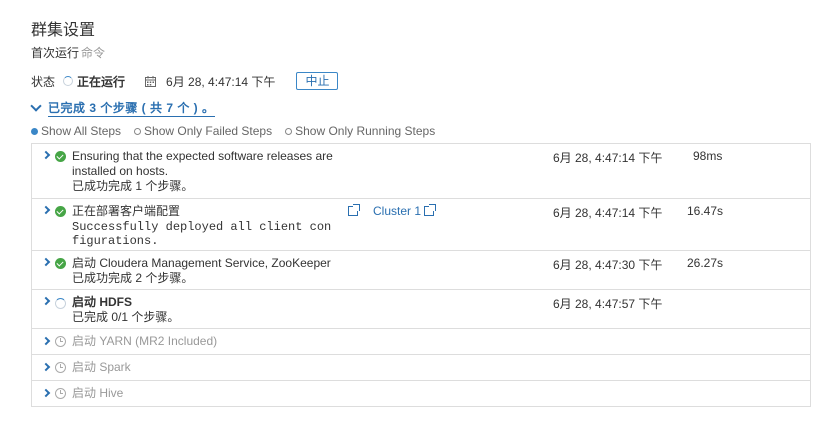  Describe the element at coordinates (289, 131) in the screenshot. I see `radio-running-steps` at that location.